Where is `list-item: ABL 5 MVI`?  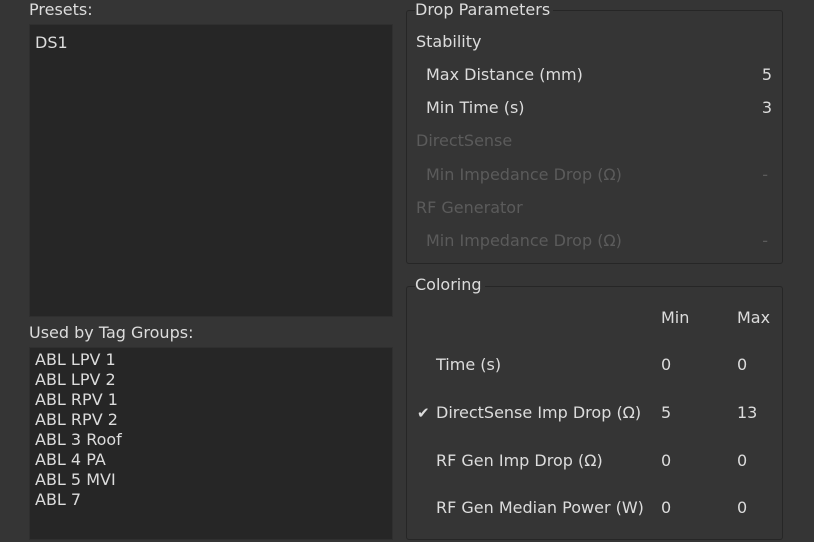 list-item: ABL 5 MVI is located at coordinates (75, 479).